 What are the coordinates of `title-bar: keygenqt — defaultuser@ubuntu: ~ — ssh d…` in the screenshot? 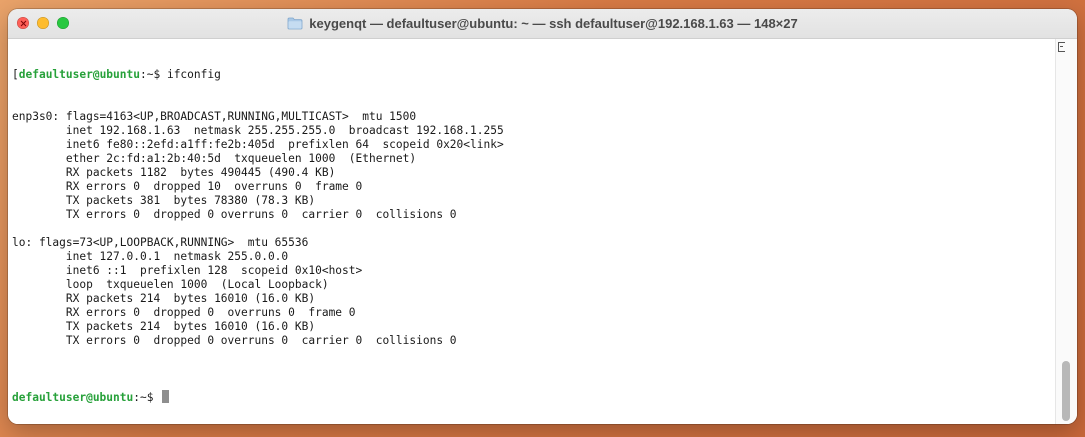 It's located at (542, 24).